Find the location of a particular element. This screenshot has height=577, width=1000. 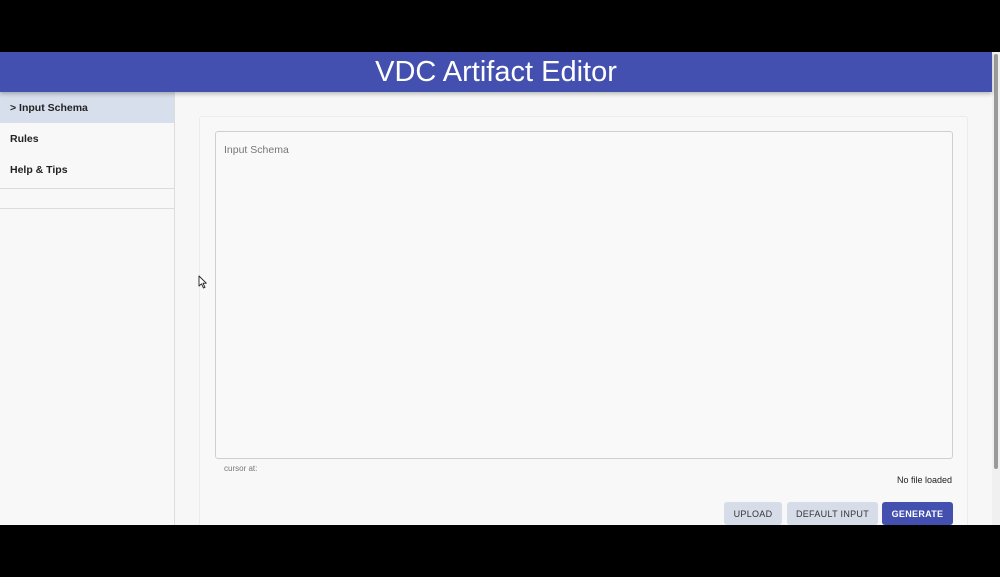

file-status: No file loaded is located at coordinates (924, 480).